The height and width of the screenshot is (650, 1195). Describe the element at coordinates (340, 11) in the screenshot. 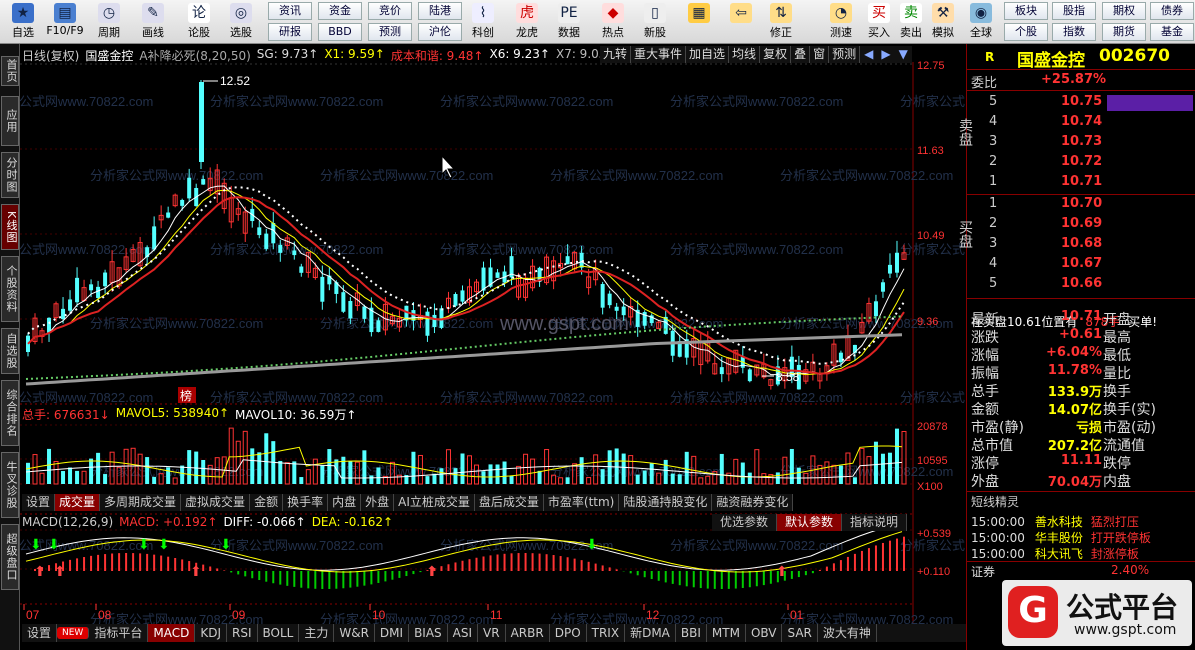

I see `toolbar-small-button: 资金` at that location.